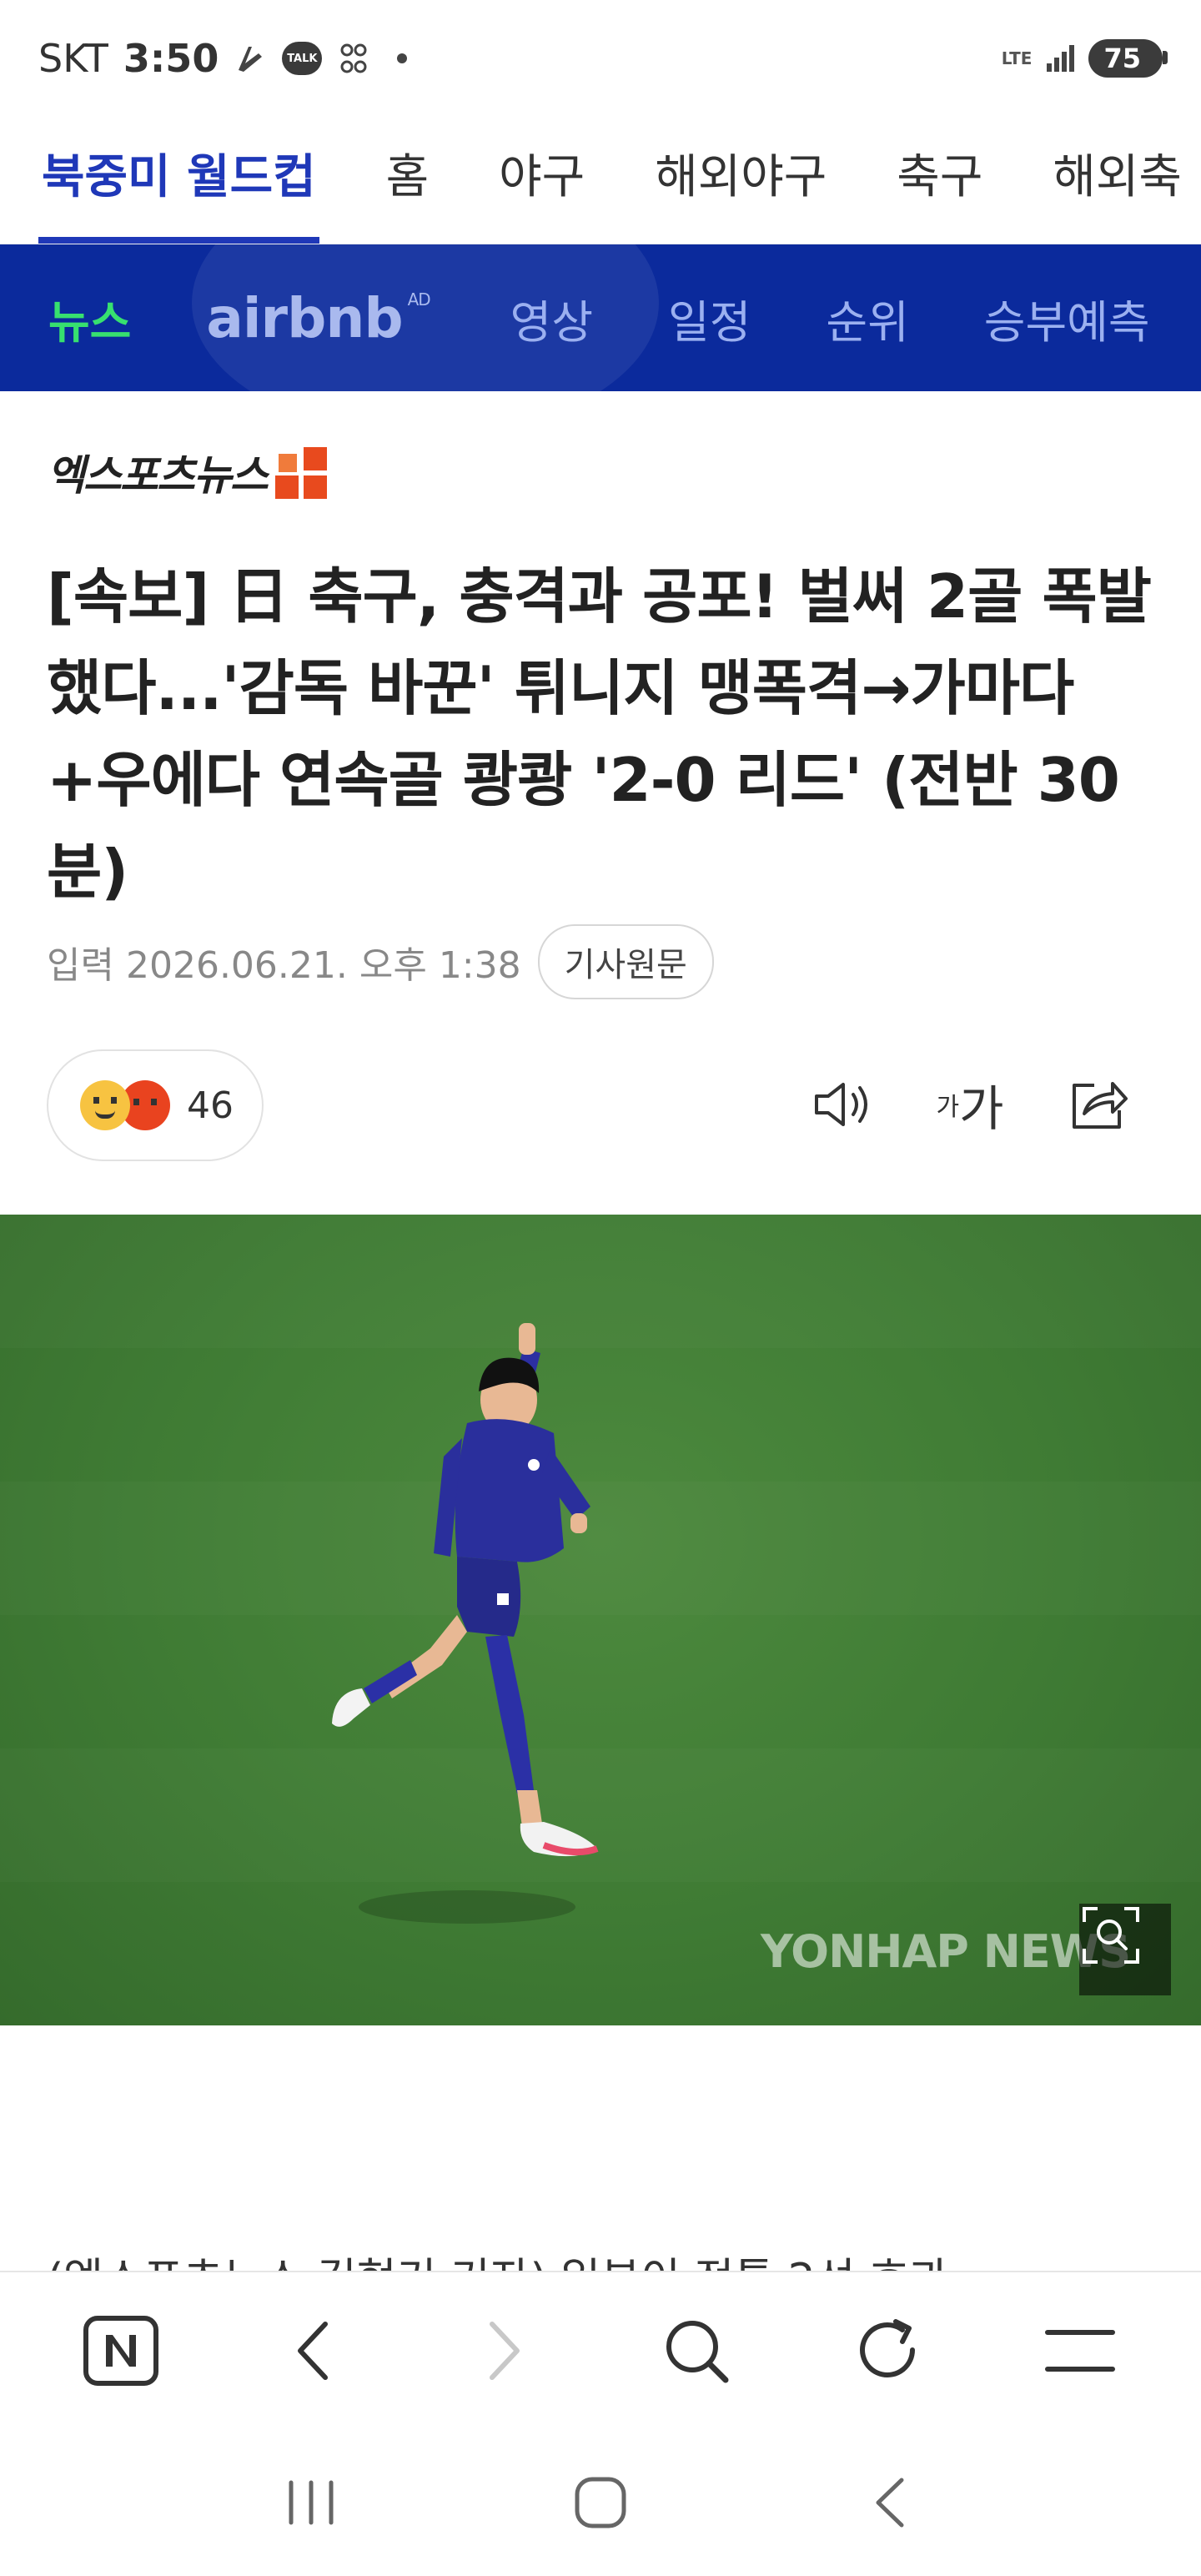  I want to click on tab-overseas-soccer: 해외축, so click(1118, 191).